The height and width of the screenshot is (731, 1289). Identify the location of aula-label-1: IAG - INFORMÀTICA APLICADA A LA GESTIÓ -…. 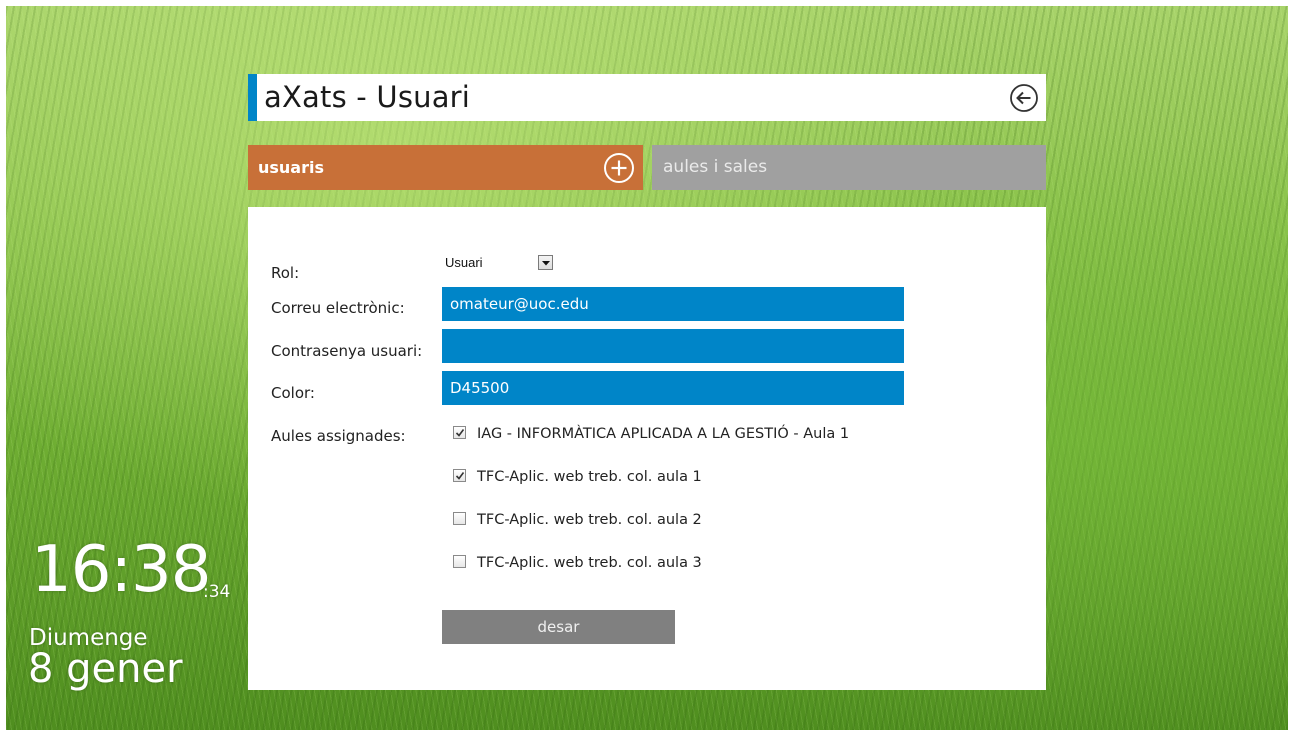
(663, 434).